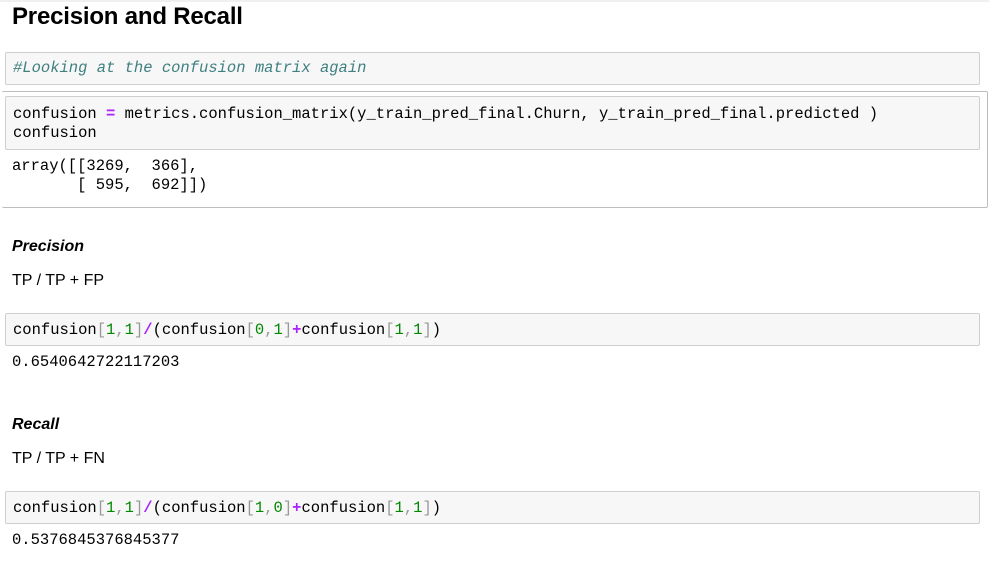 This screenshot has height=563, width=989. Describe the element at coordinates (111, 114) in the screenshot. I see `assign-operator: =` at that location.